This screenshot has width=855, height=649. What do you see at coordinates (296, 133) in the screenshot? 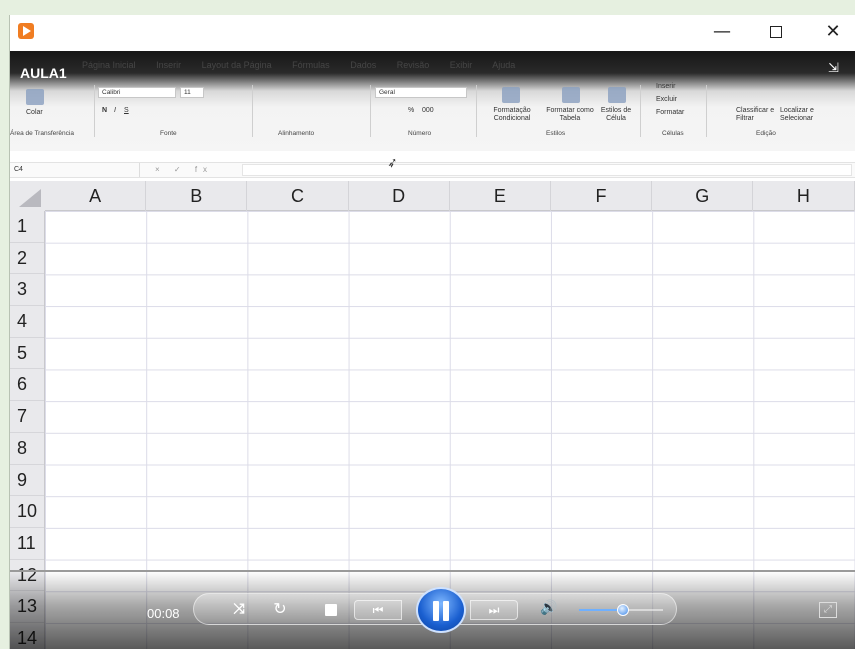
I see `group-alignment: Alinhamento` at bounding box center [296, 133].